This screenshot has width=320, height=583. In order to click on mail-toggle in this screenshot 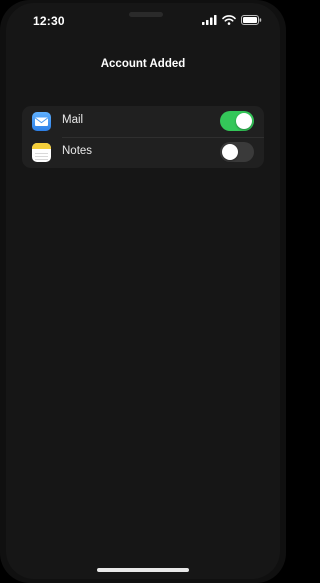, I will do `click(237, 121)`.